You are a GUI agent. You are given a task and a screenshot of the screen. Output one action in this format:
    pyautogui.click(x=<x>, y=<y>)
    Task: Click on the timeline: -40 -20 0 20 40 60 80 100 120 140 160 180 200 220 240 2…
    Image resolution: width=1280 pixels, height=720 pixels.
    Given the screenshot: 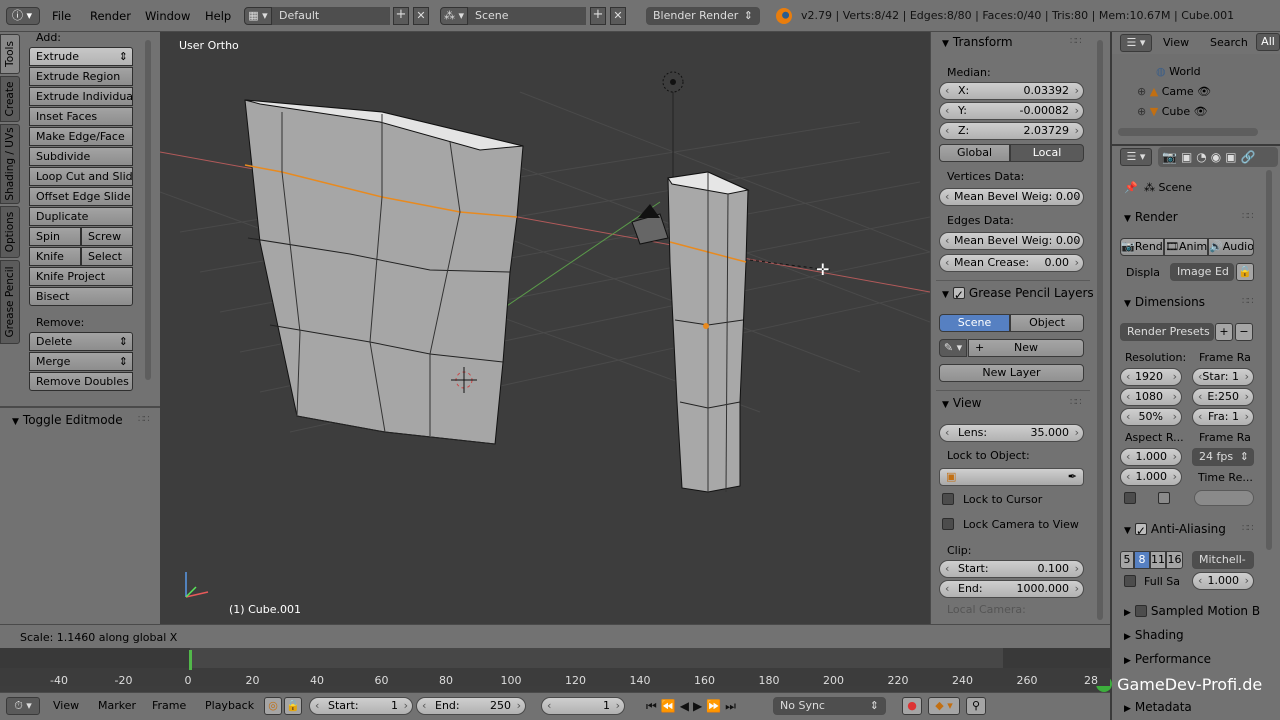 What is the action you would take?
    pyautogui.click(x=555, y=667)
    